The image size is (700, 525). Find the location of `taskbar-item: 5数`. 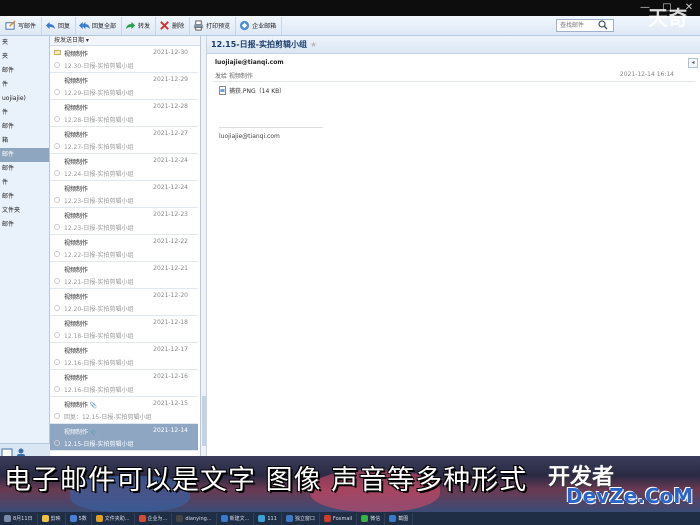

taskbar-item: 5数 is located at coordinates (79, 518).